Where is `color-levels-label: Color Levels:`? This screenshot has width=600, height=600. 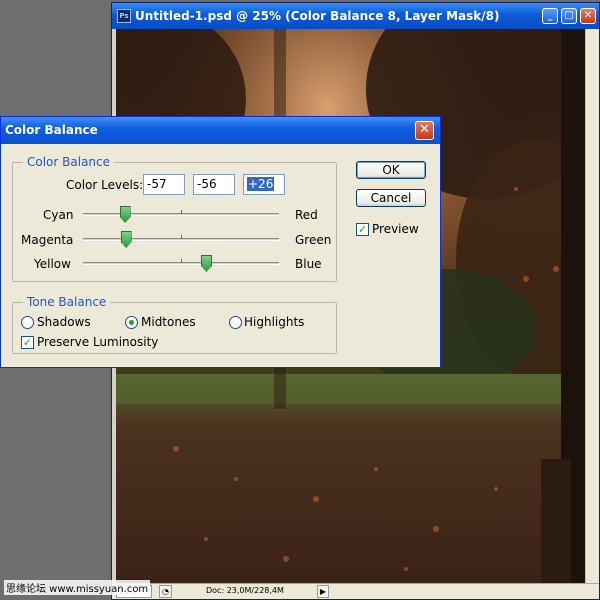
color-levels-label: Color Levels: is located at coordinates (105, 185).